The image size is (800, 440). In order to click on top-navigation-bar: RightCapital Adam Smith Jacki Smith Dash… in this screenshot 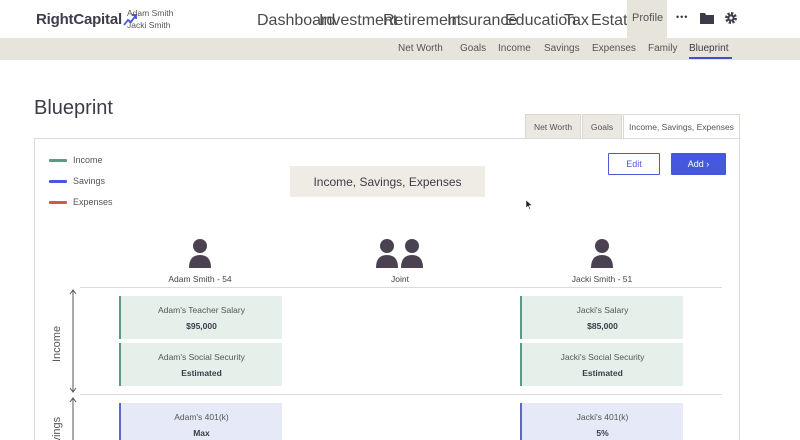, I will do `click(400, 19)`.